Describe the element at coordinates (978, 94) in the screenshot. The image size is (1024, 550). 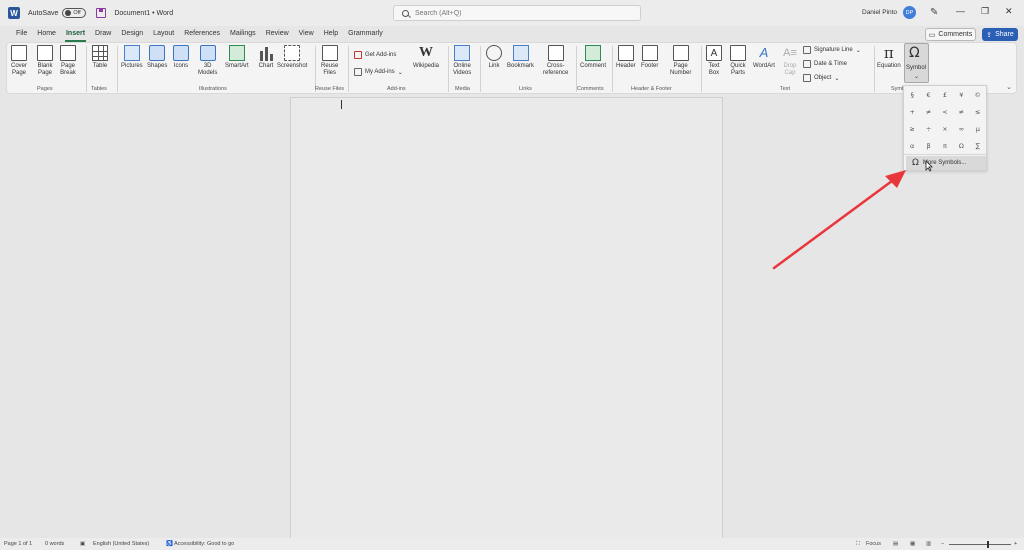
I see `symbol-cell: ©` at that location.